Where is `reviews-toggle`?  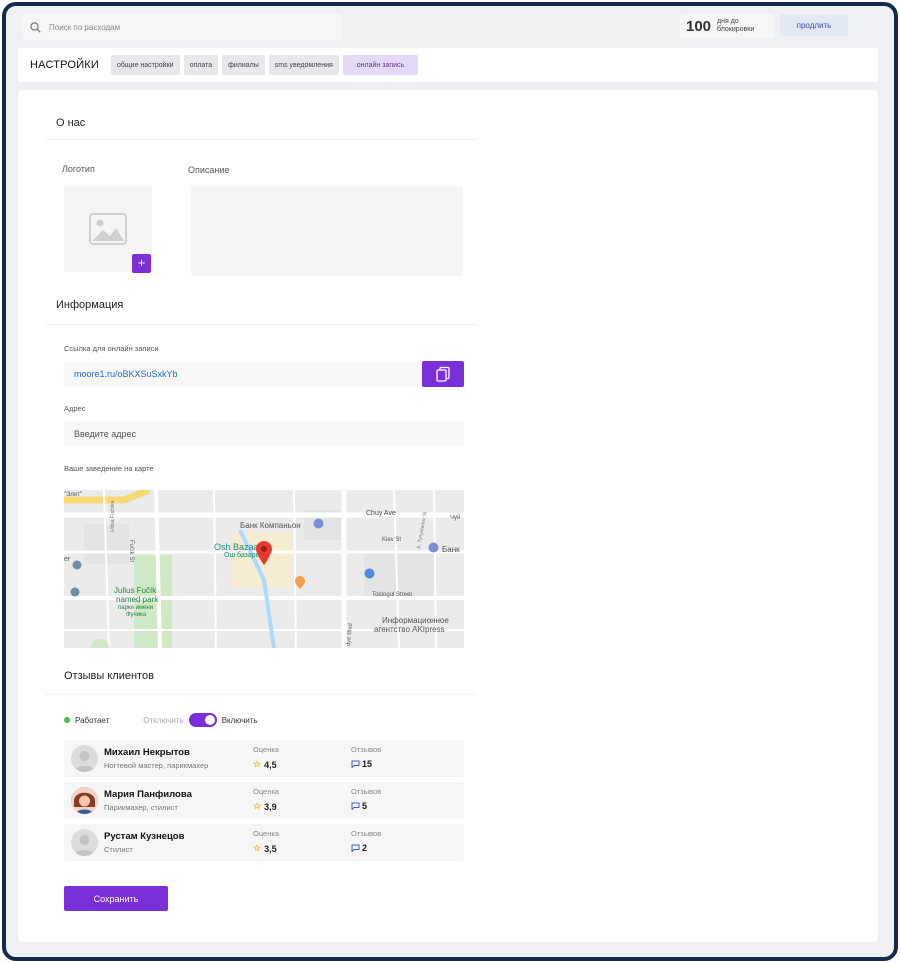
reviews-toggle is located at coordinates (202, 720).